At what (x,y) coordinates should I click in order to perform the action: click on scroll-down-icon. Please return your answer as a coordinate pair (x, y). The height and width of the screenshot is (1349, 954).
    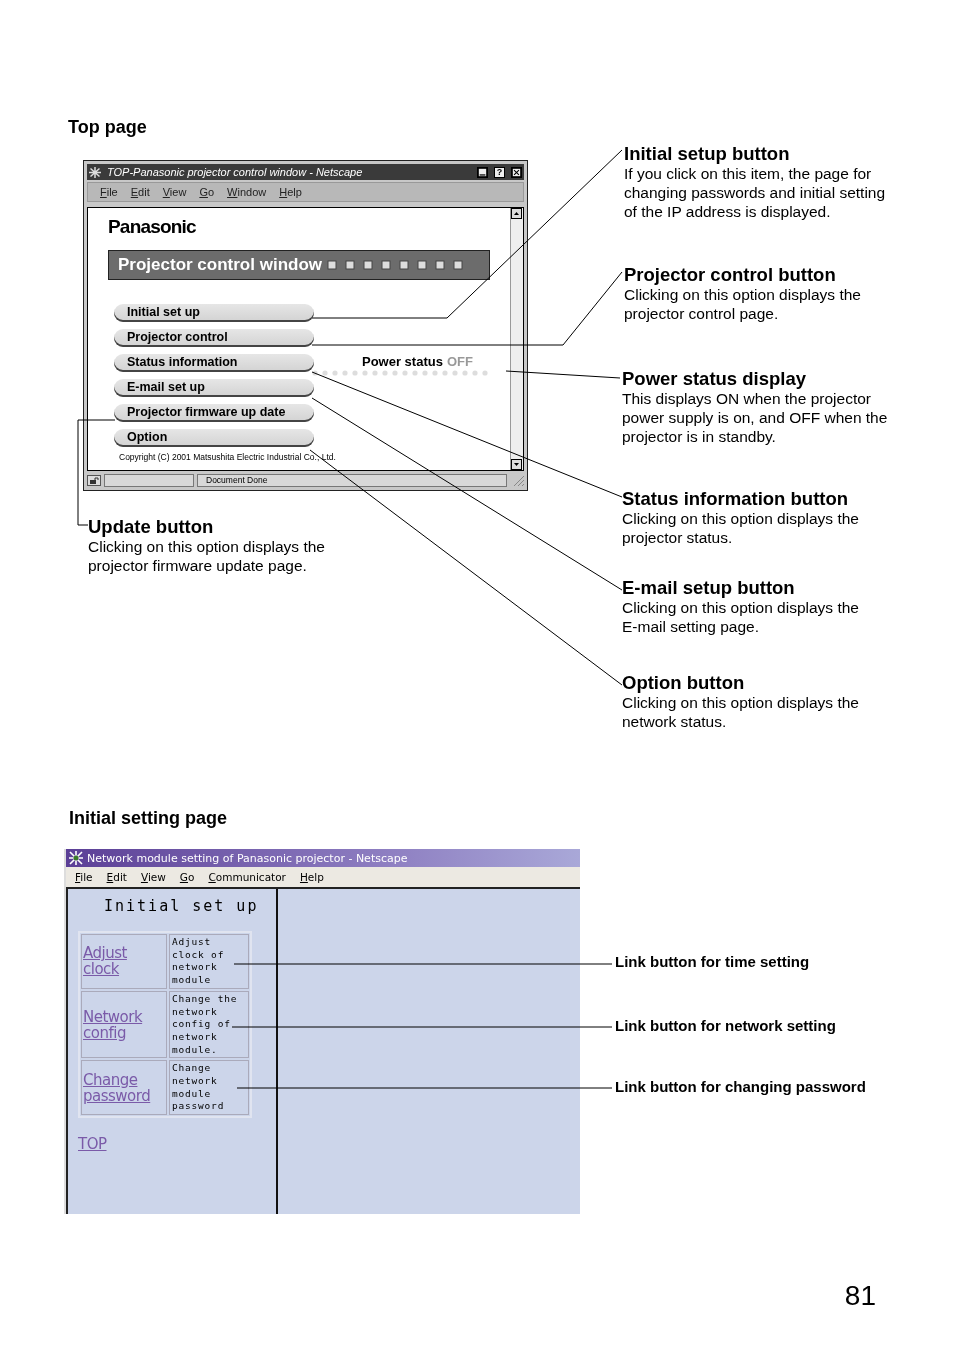
    Looking at the image, I should click on (516, 464).